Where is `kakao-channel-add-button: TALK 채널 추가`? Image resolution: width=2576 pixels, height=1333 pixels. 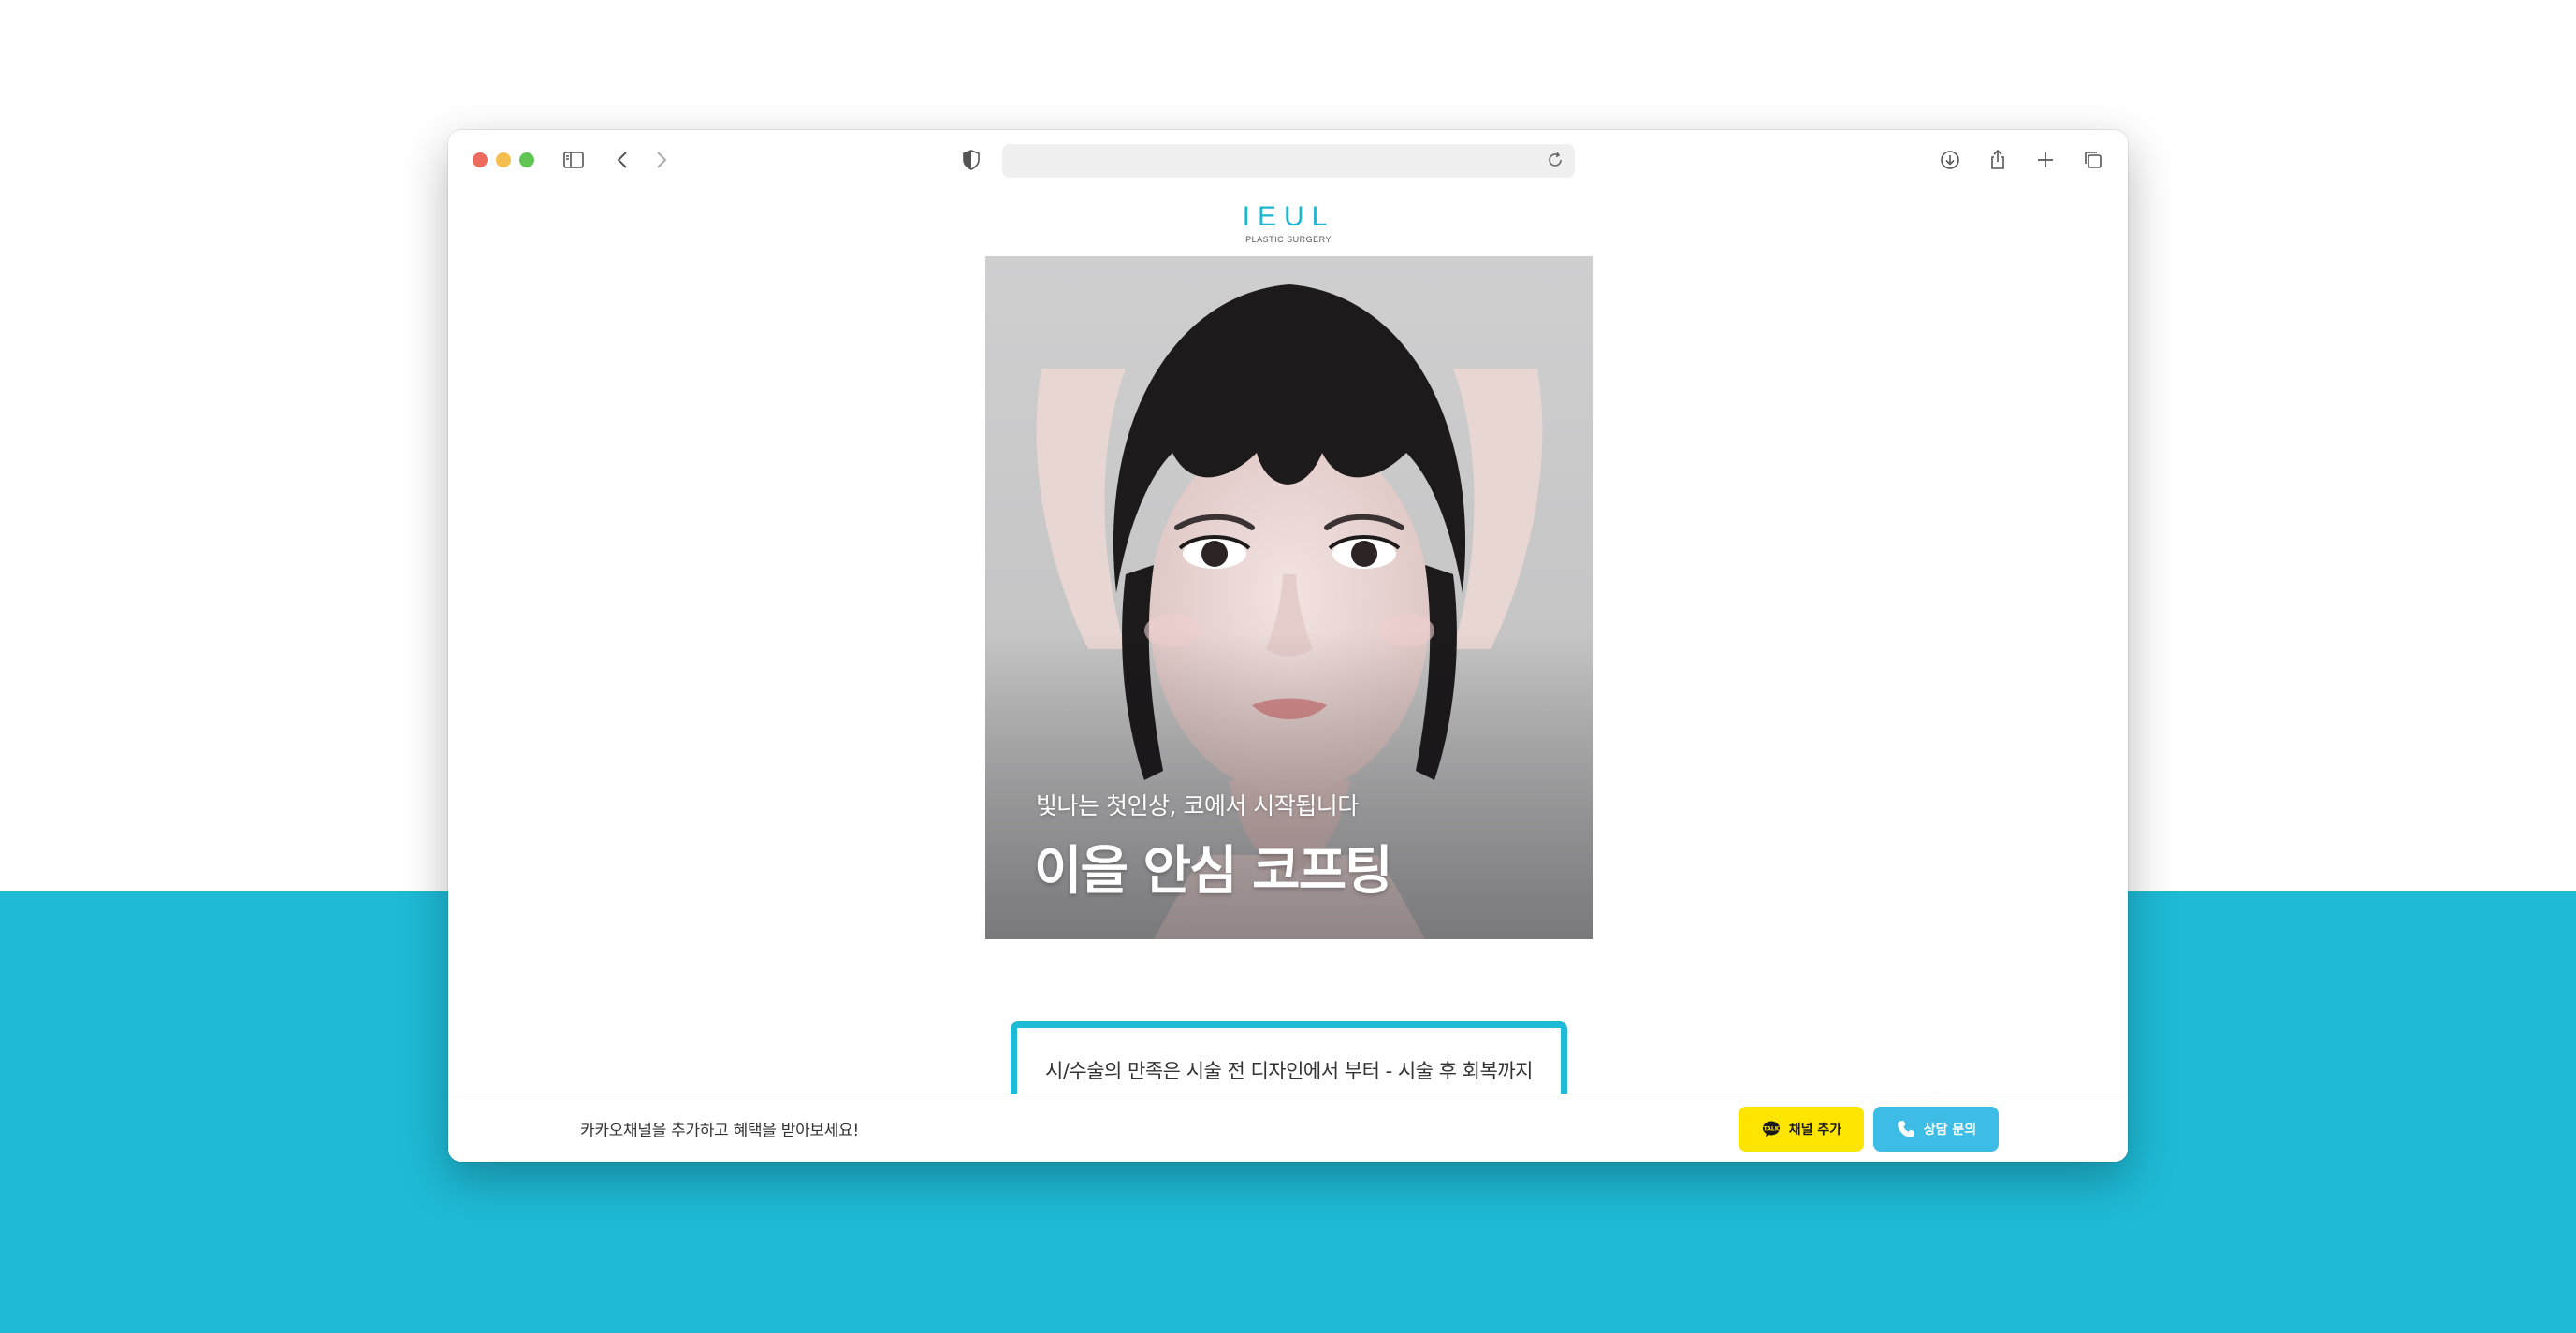 kakao-channel-add-button: TALK 채널 추가 is located at coordinates (1801, 1129).